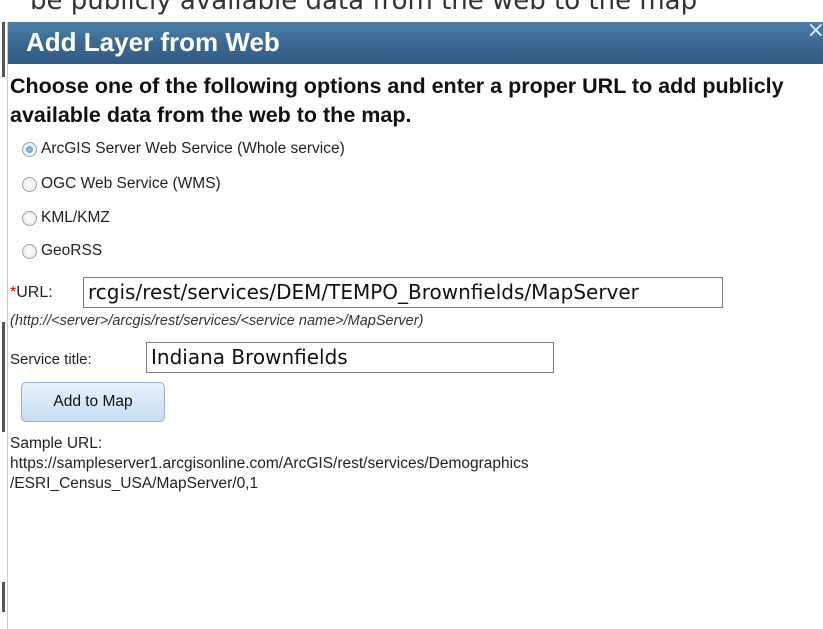 The image size is (823, 629). I want to click on add-to-map-button: Add to Map, so click(93, 402).